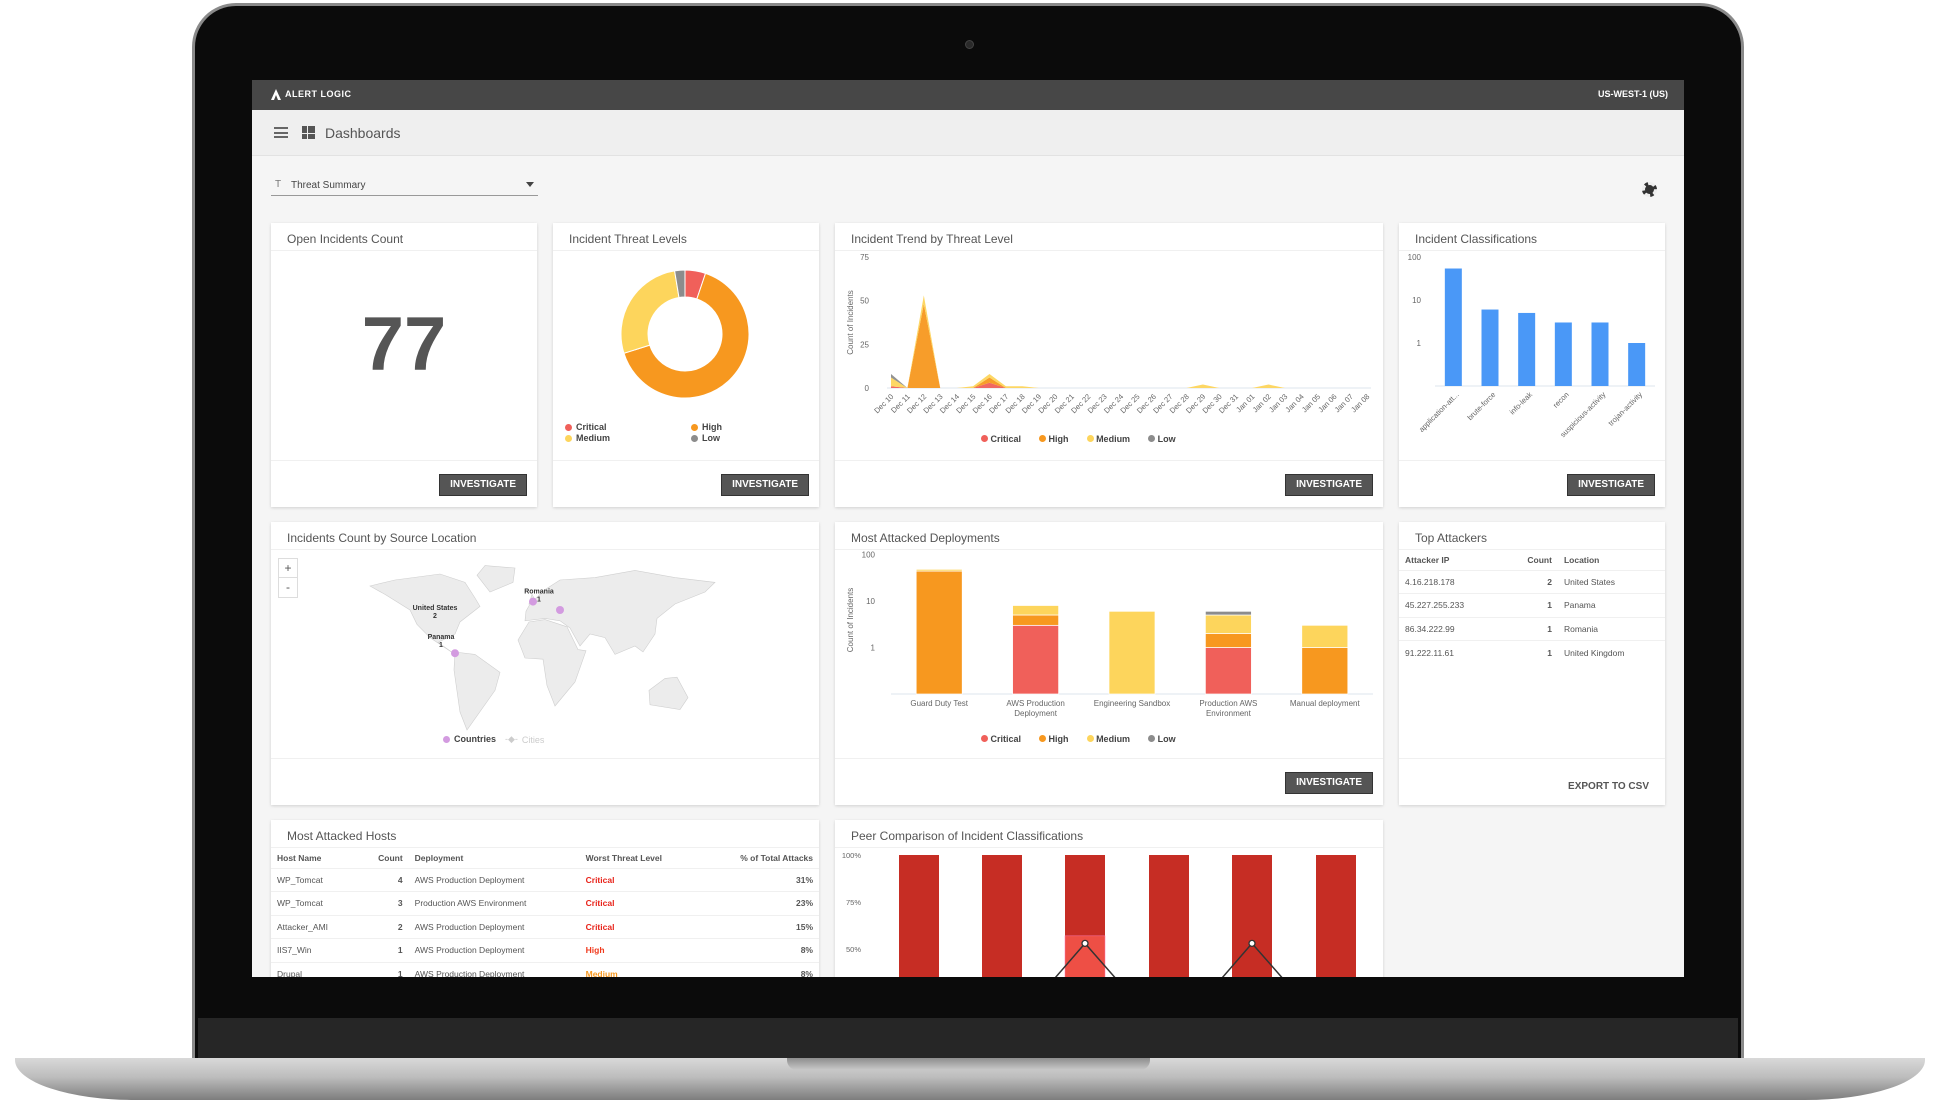 The width and height of the screenshot is (1940, 1120). What do you see at coordinates (640, 879) in the screenshot?
I see `worst-threat-level: Critical` at bounding box center [640, 879].